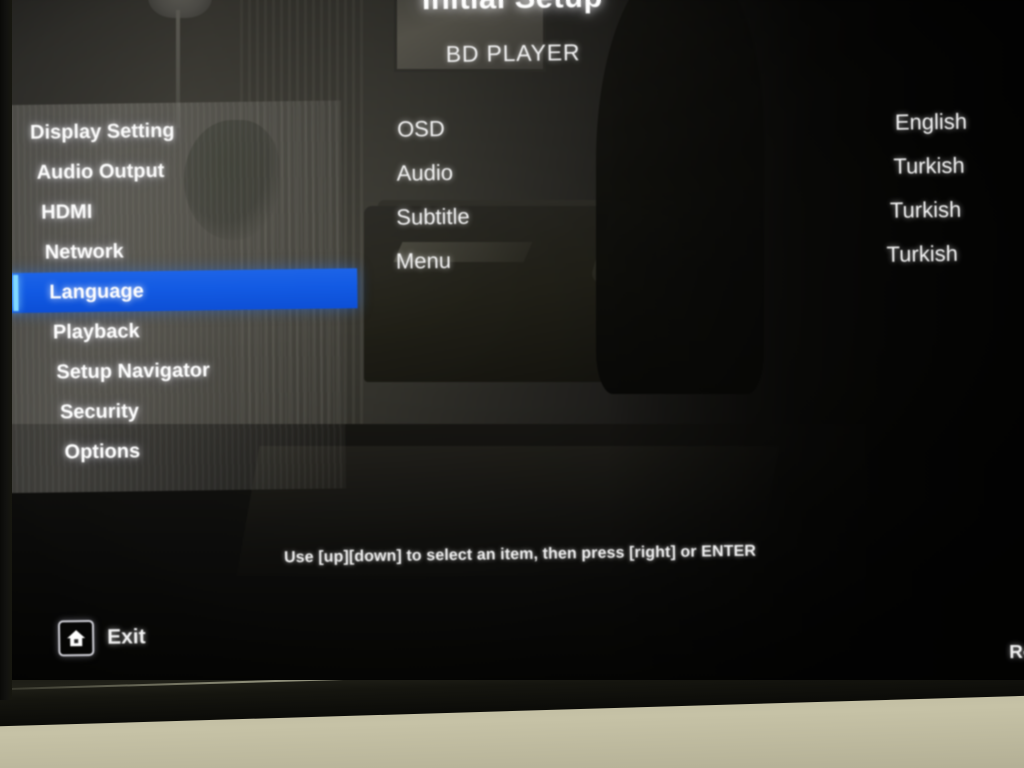 Image resolution: width=1024 pixels, height=768 pixels. What do you see at coordinates (96, 331) in the screenshot?
I see `sidebar-item-label: Playback` at bounding box center [96, 331].